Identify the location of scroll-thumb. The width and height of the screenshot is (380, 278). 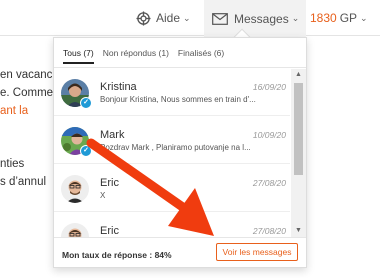
(298, 129).